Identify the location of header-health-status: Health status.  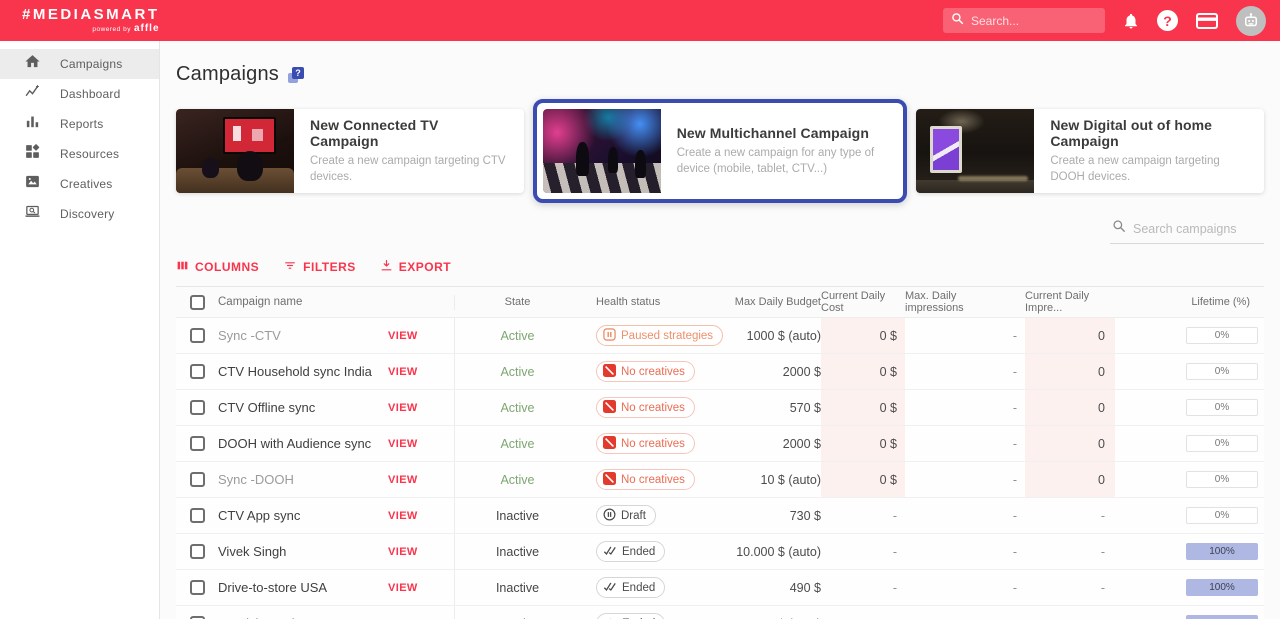
(654, 302).